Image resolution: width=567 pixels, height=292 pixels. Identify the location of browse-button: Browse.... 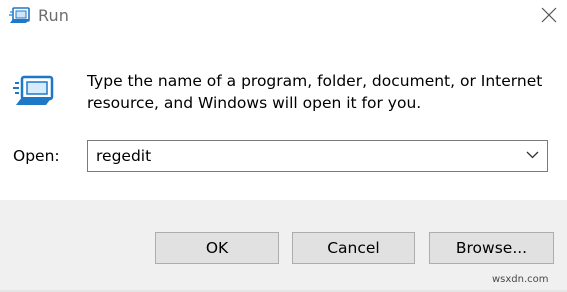
(491, 248).